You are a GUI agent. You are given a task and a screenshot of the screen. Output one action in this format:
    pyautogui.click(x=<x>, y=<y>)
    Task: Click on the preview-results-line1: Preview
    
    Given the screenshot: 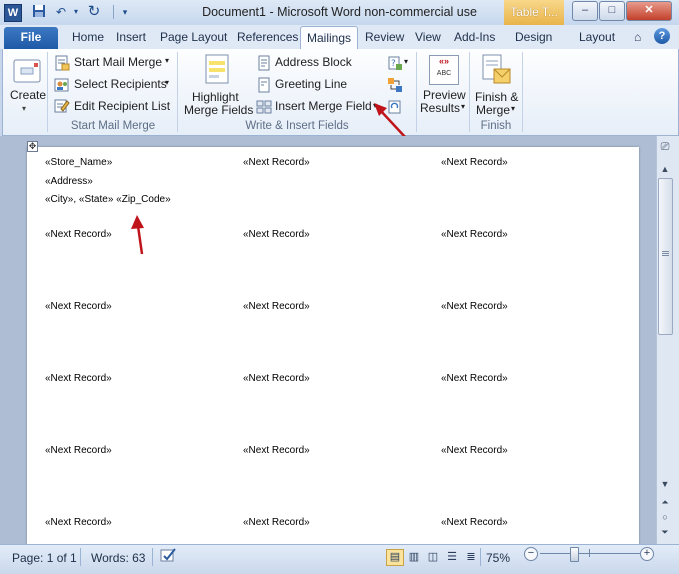 What is the action you would take?
    pyautogui.click(x=444, y=95)
    